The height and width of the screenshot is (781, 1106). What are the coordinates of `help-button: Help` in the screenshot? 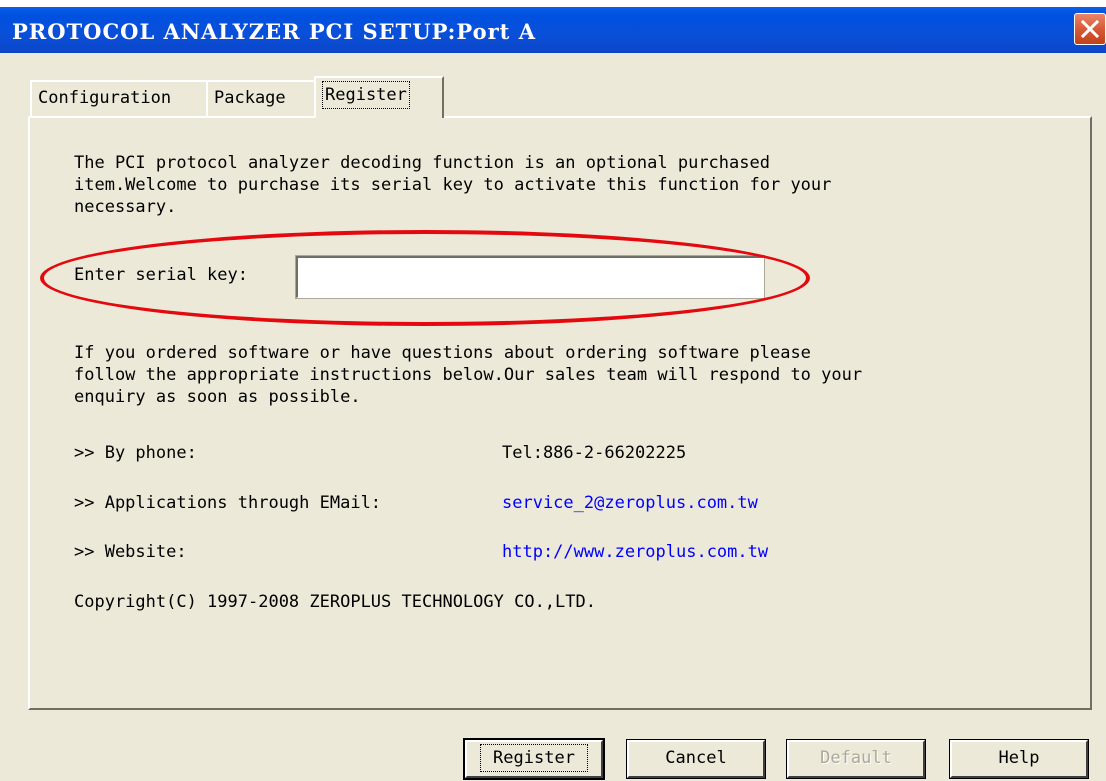 It's located at (1019, 759).